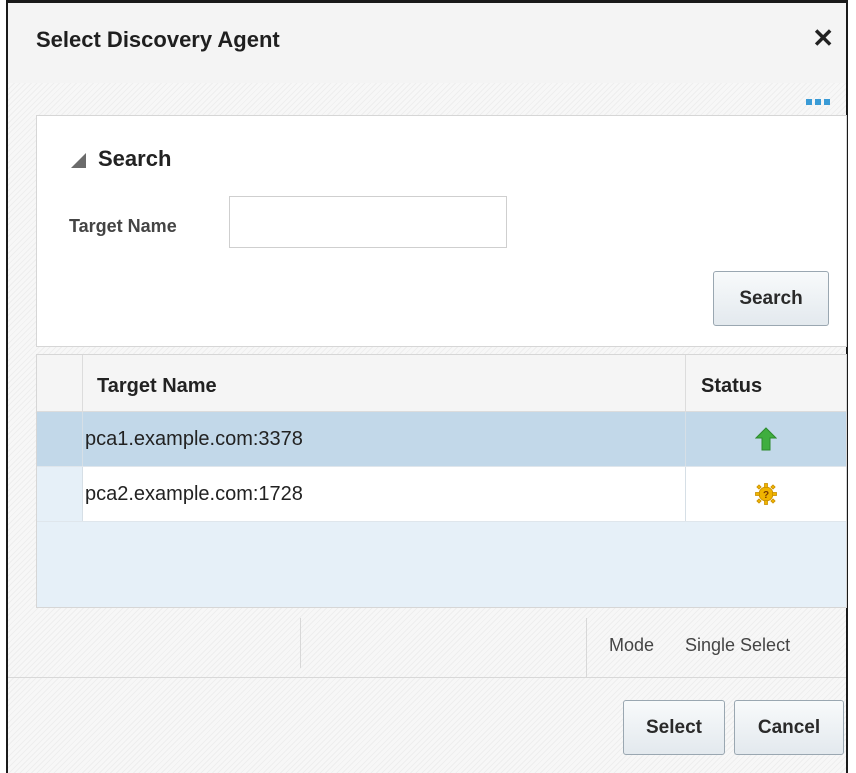 This screenshot has width=856, height=773. Describe the element at coordinates (368, 222) in the screenshot. I see `target-name-input` at that location.